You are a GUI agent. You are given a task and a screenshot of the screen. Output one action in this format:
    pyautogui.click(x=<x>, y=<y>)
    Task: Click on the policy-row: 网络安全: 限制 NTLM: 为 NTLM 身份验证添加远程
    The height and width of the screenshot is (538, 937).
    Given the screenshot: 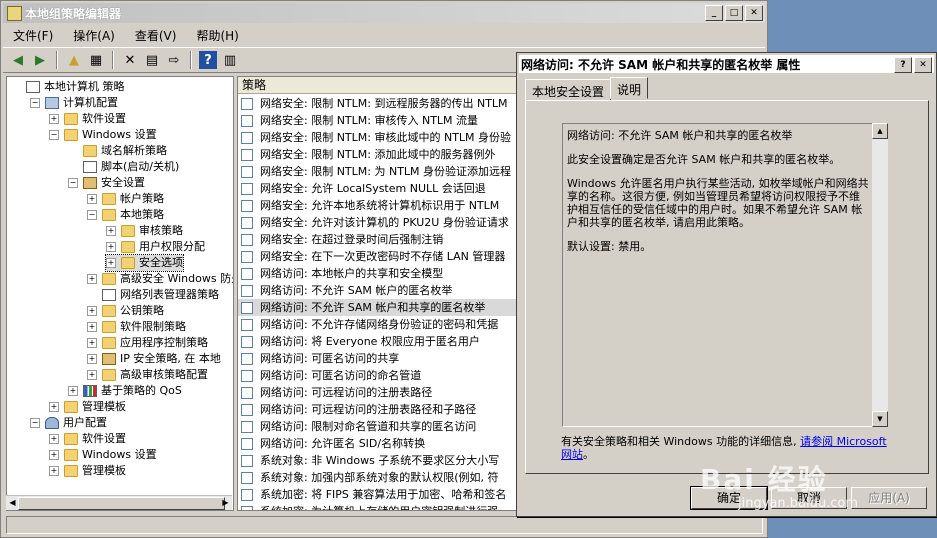 What is the action you would take?
    pyautogui.click(x=379, y=171)
    